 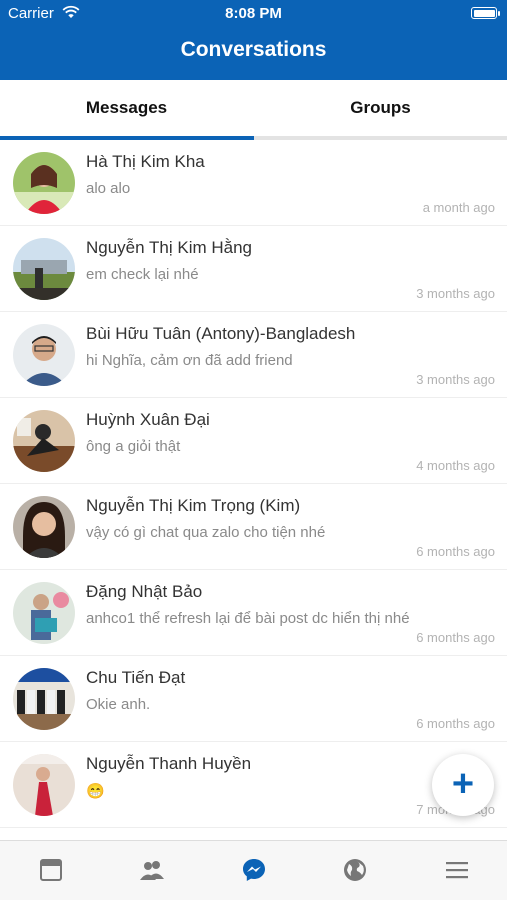 I want to click on contact-name: Chu Tiến Đạt, so click(x=136, y=677).